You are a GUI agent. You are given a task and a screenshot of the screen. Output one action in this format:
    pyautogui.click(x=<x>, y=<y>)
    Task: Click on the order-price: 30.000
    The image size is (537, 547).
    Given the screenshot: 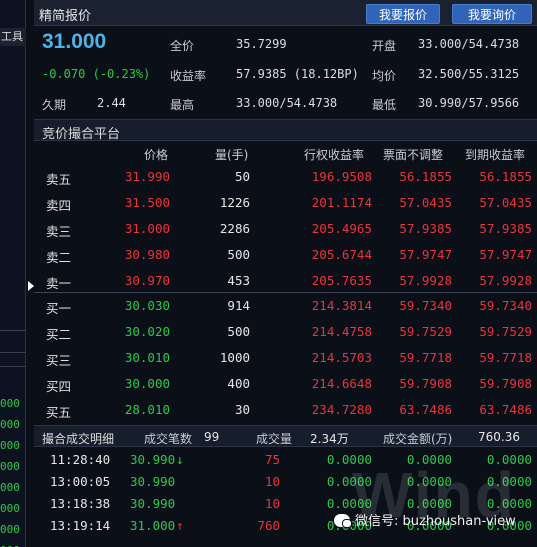 What is the action you would take?
    pyautogui.click(x=147, y=383)
    